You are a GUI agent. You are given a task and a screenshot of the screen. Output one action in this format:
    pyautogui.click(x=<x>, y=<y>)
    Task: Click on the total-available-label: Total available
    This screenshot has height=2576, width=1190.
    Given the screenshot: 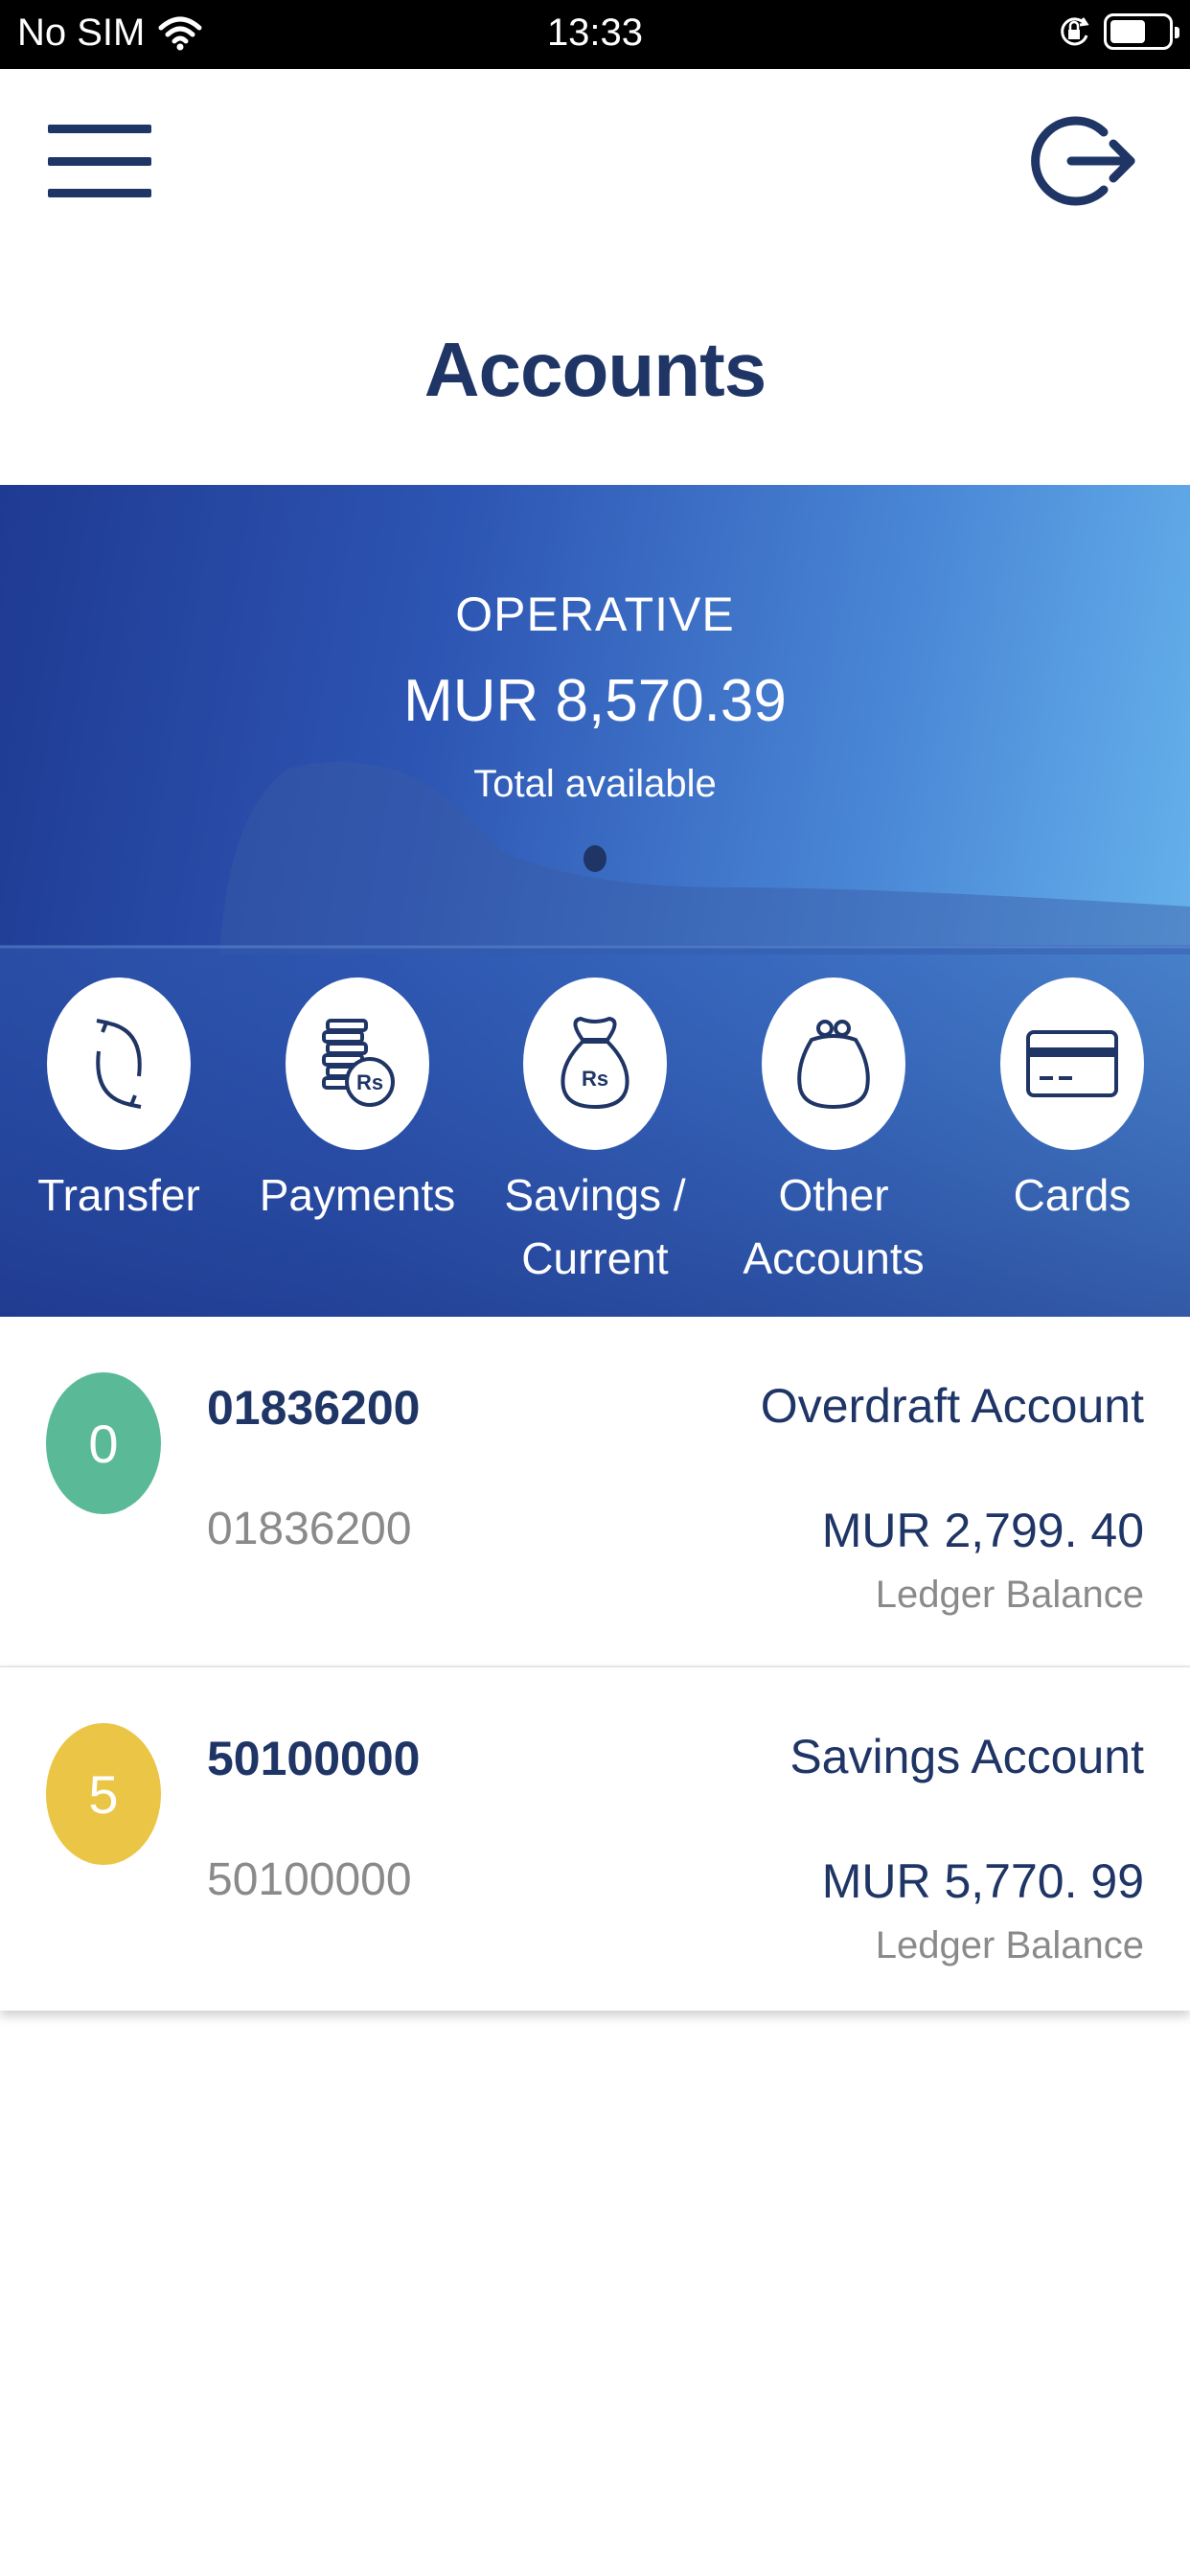 What is the action you would take?
    pyautogui.click(x=595, y=784)
    